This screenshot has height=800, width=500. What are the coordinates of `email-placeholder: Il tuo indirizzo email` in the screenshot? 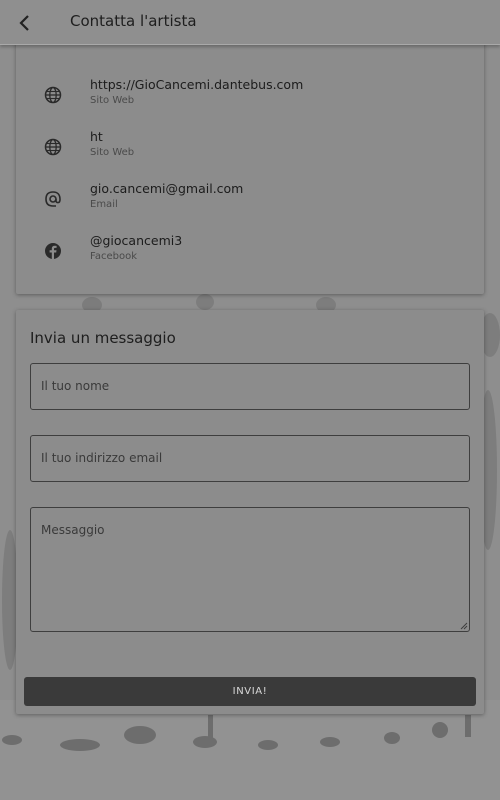 It's located at (102, 458).